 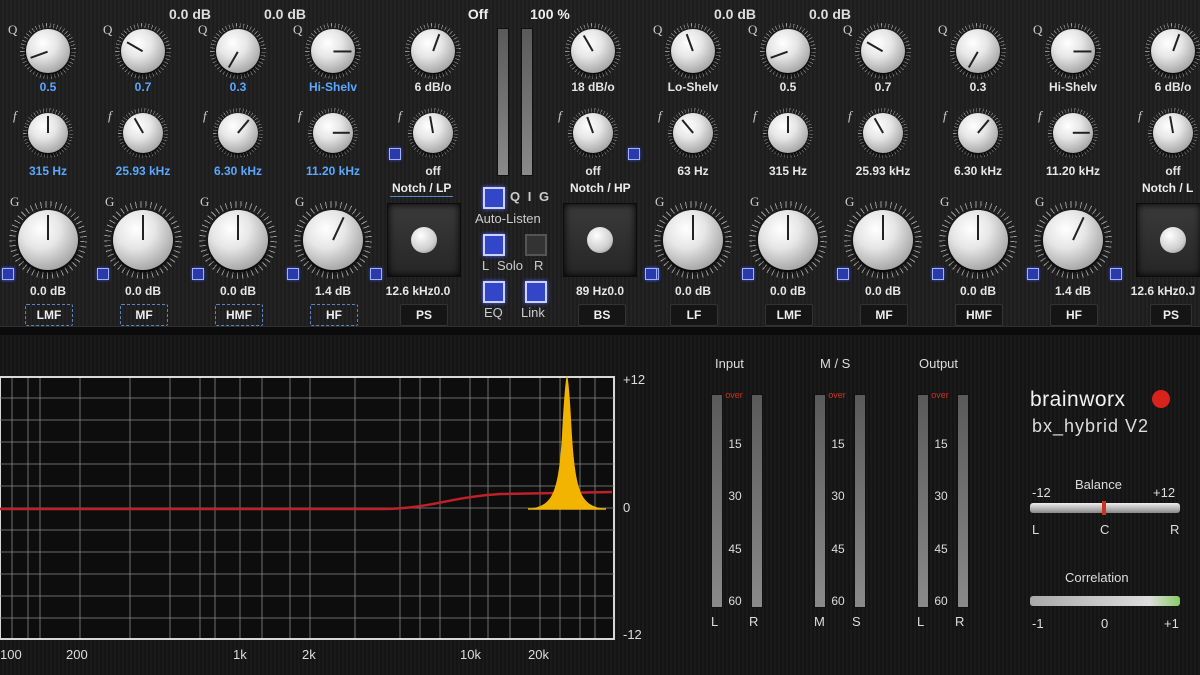 I want to click on solo-l-label: L, so click(x=486, y=265).